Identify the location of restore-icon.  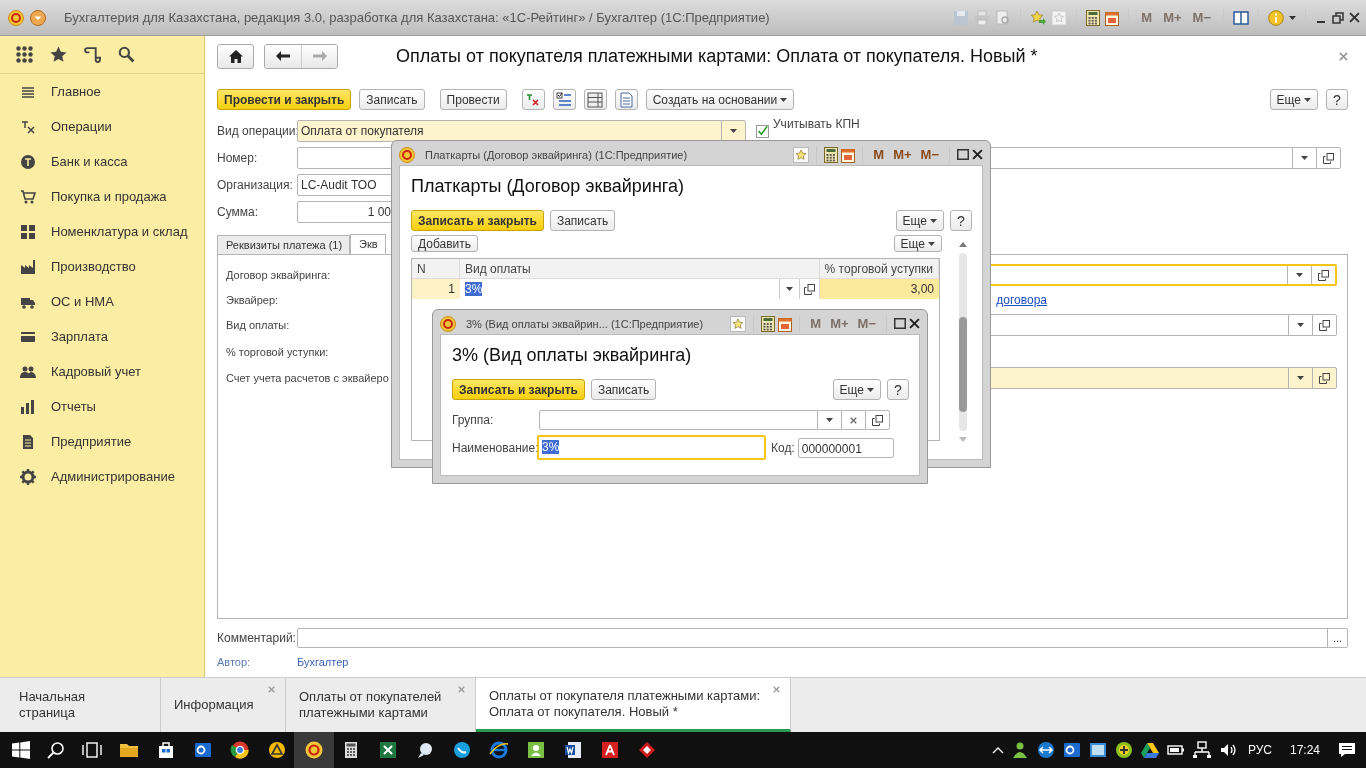
(1338, 17).